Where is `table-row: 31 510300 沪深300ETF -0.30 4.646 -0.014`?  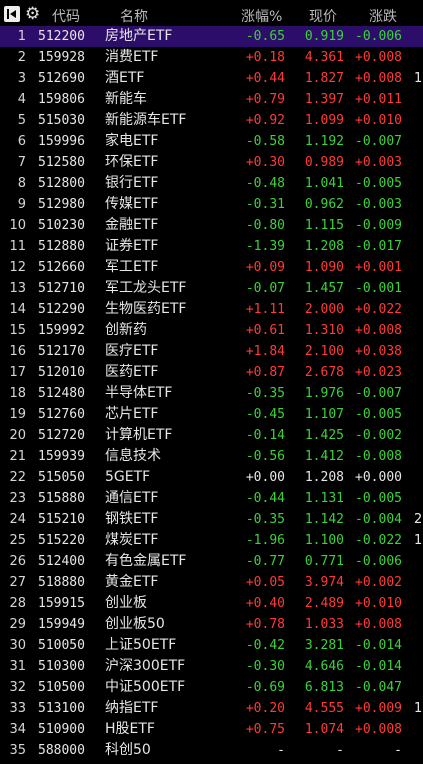 table-row: 31 510300 沪深300ETF -0.30 4.646 -0.014 is located at coordinates (211, 666).